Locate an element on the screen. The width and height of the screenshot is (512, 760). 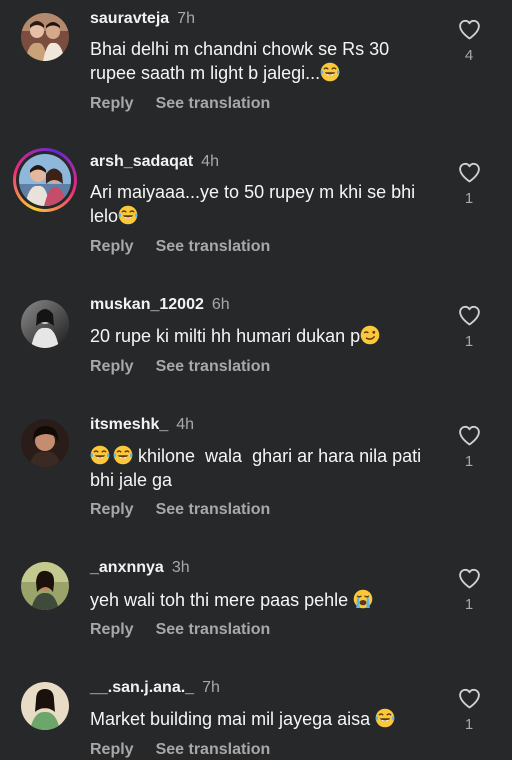
like-button: 4 is located at coordinates (469, 40).